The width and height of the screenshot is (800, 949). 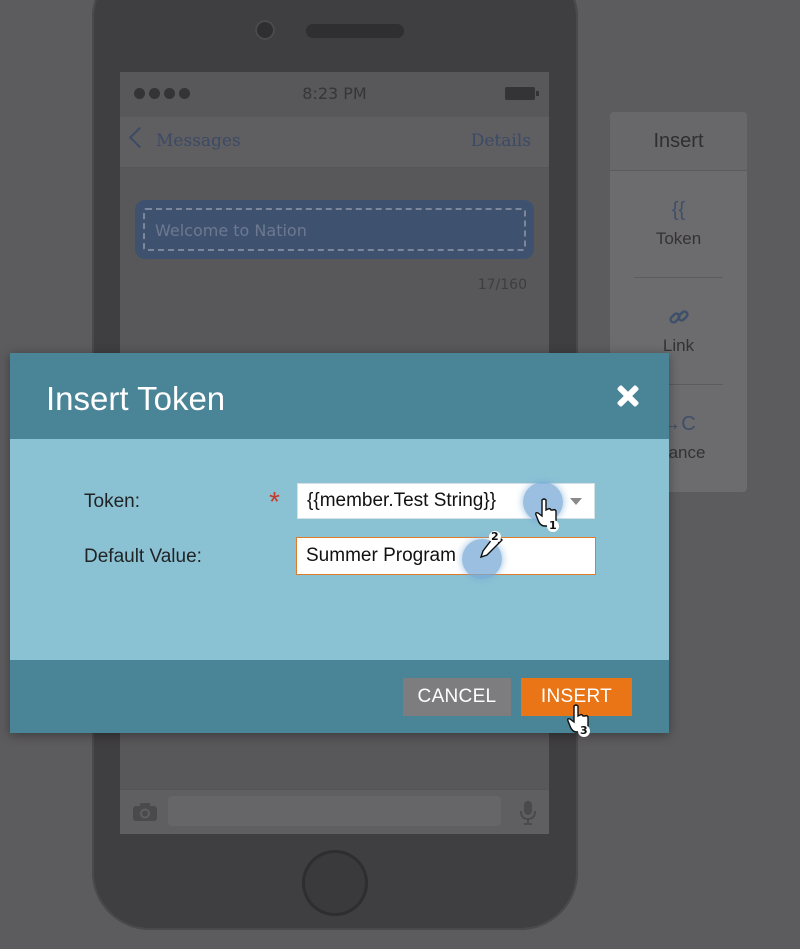 What do you see at coordinates (335, 883) in the screenshot?
I see `home-button` at bounding box center [335, 883].